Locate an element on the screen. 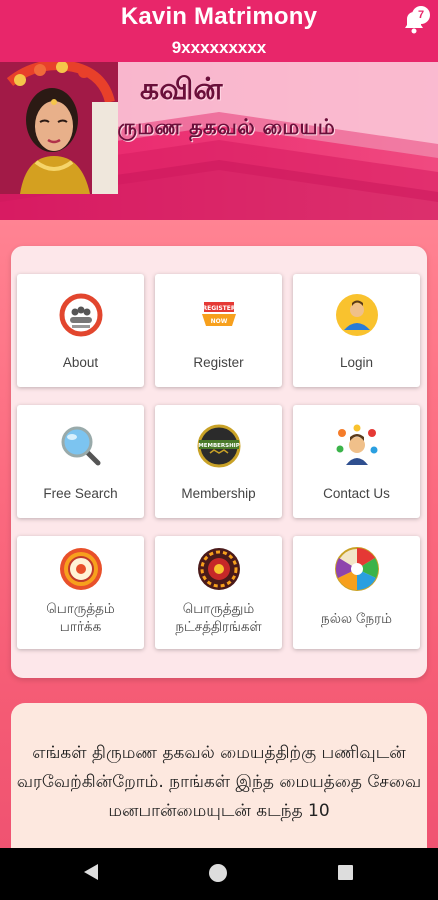  menu-item-label: Login is located at coordinates (356, 362).